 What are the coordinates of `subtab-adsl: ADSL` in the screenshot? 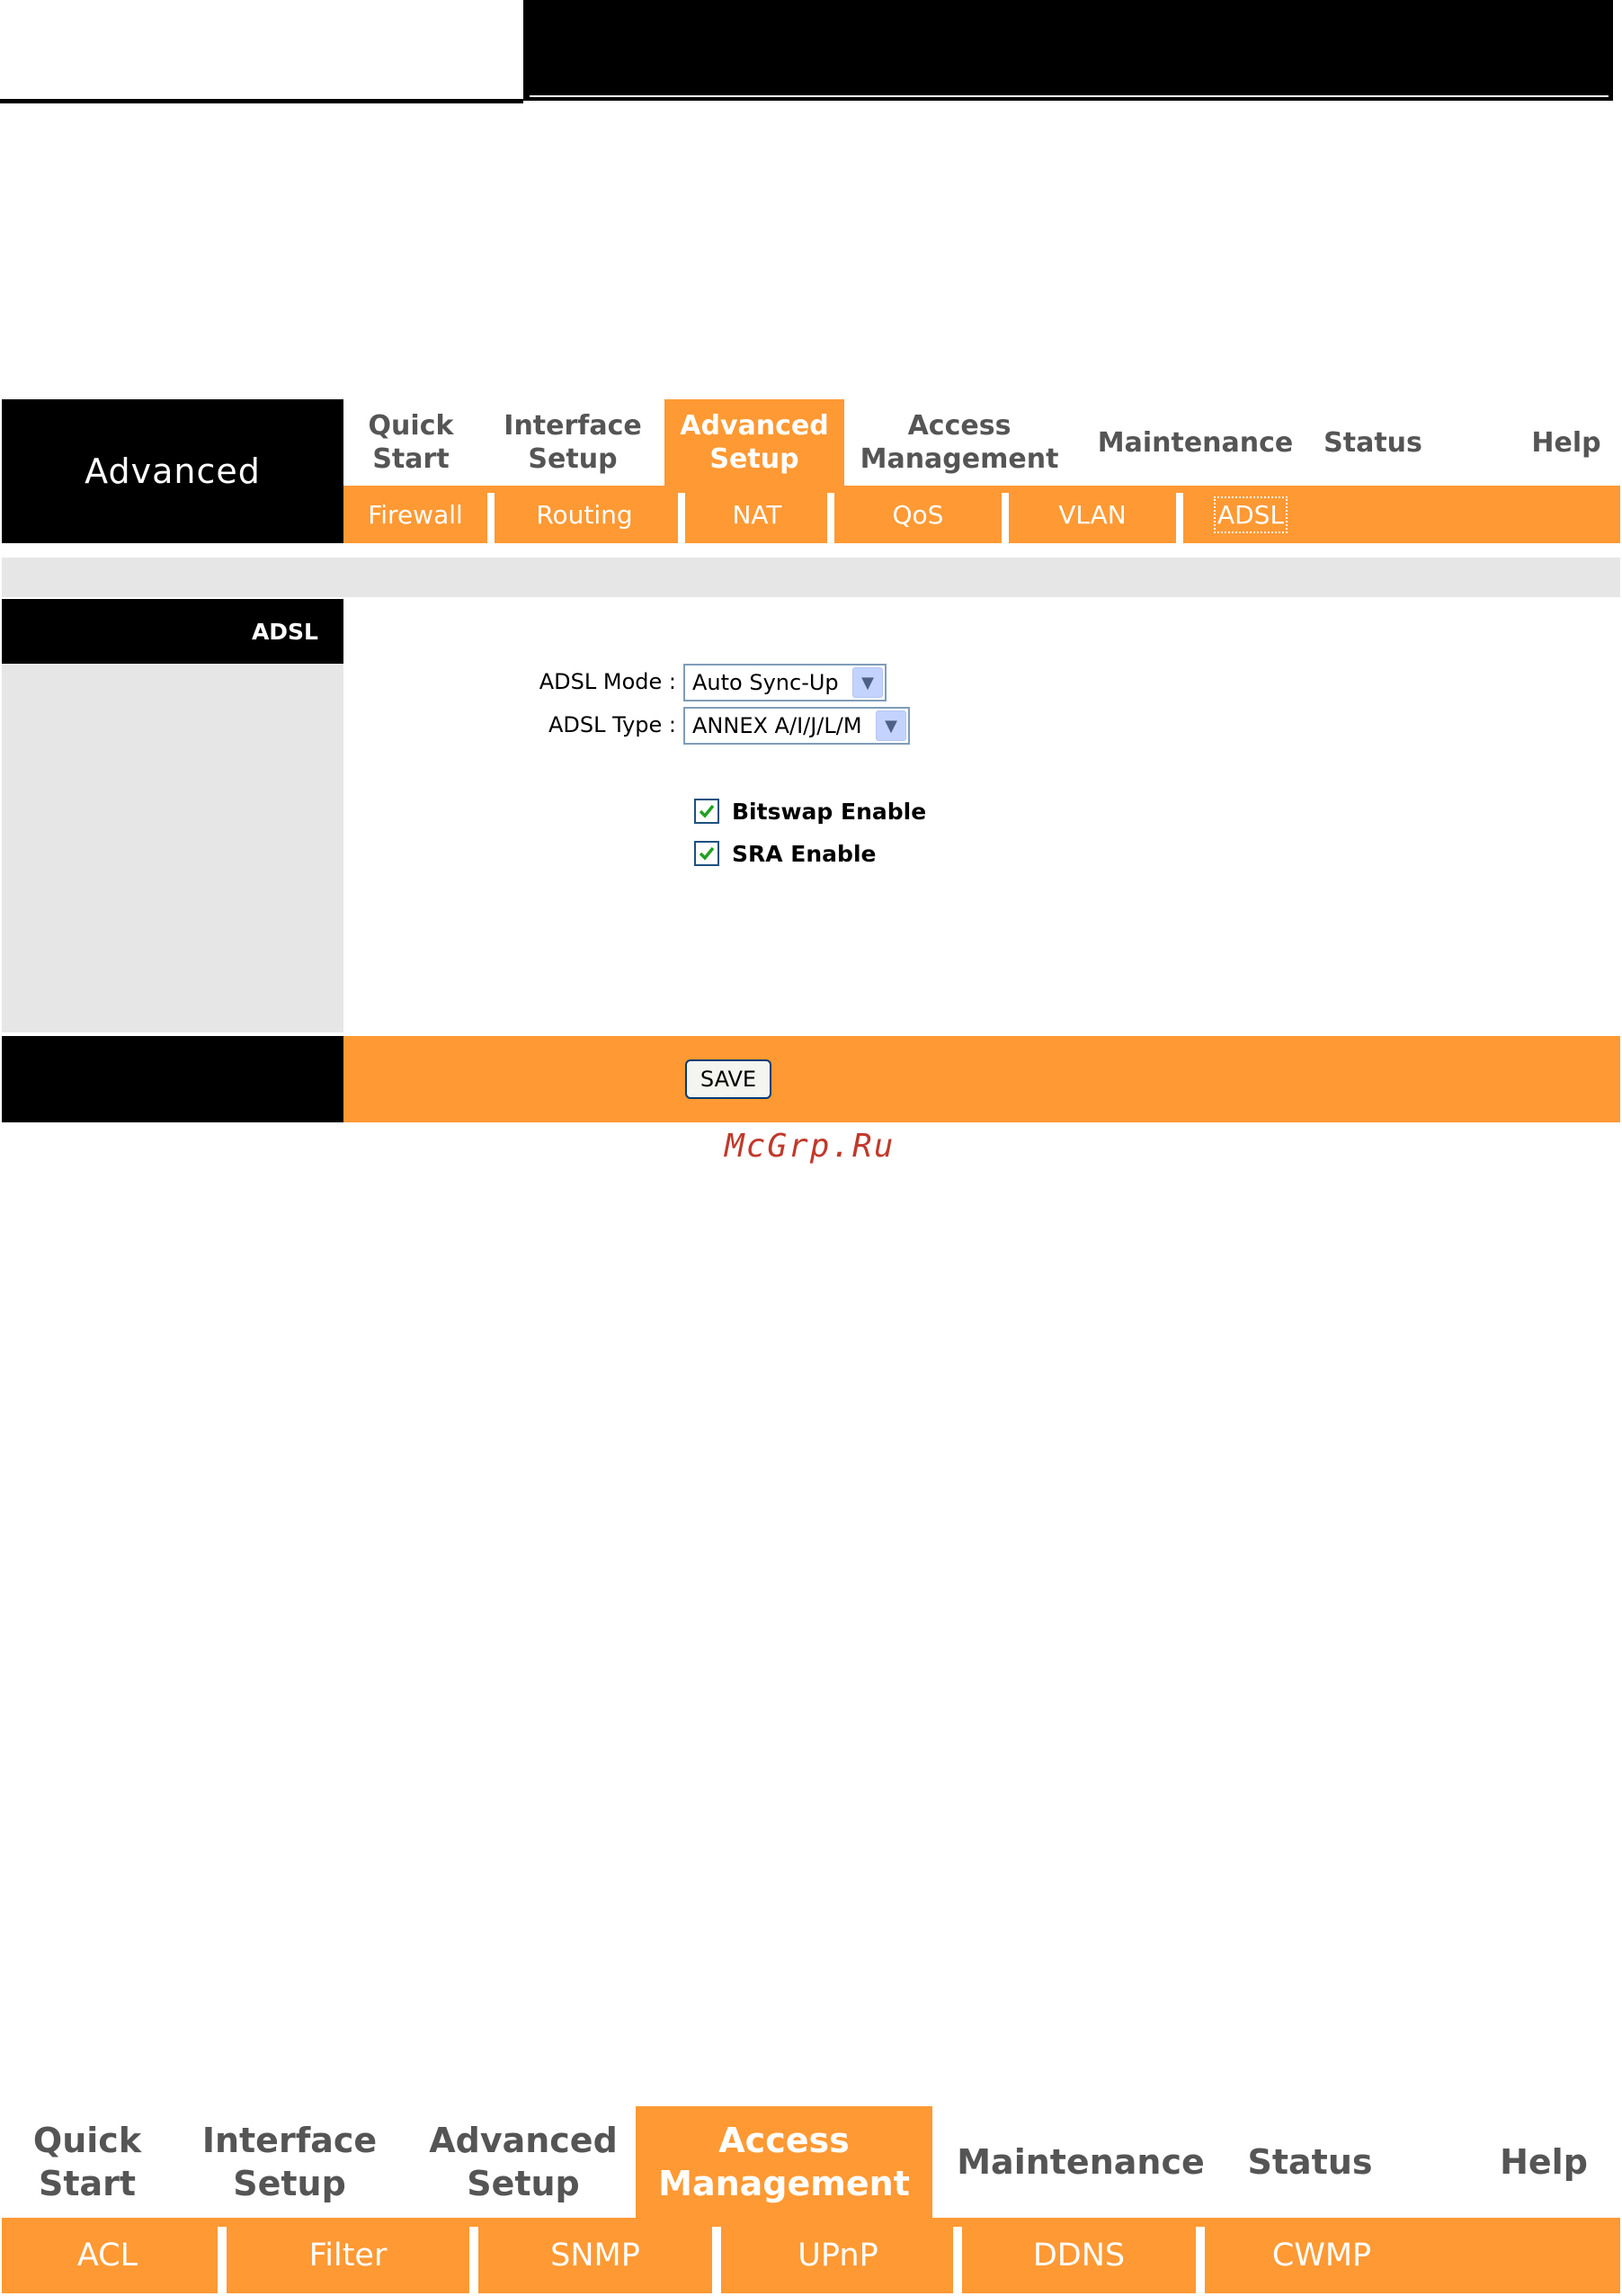 It's located at (1250, 514).